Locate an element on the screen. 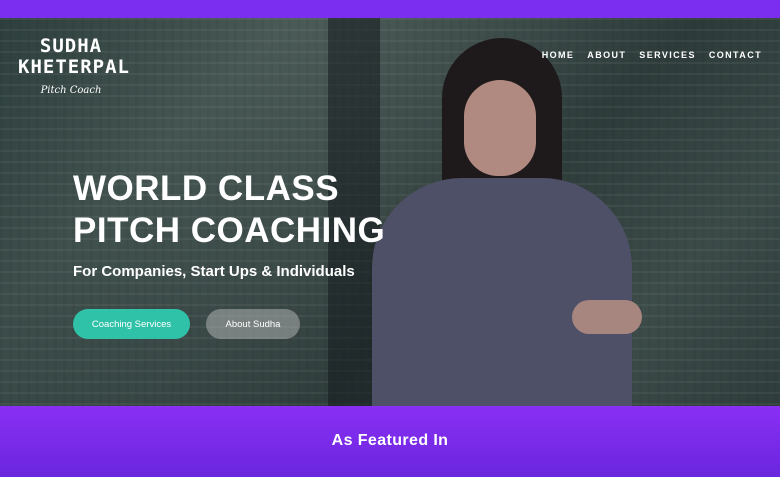 The image size is (780, 477). hero-title-line1: WORLD CLASS is located at coordinates (206, 188).